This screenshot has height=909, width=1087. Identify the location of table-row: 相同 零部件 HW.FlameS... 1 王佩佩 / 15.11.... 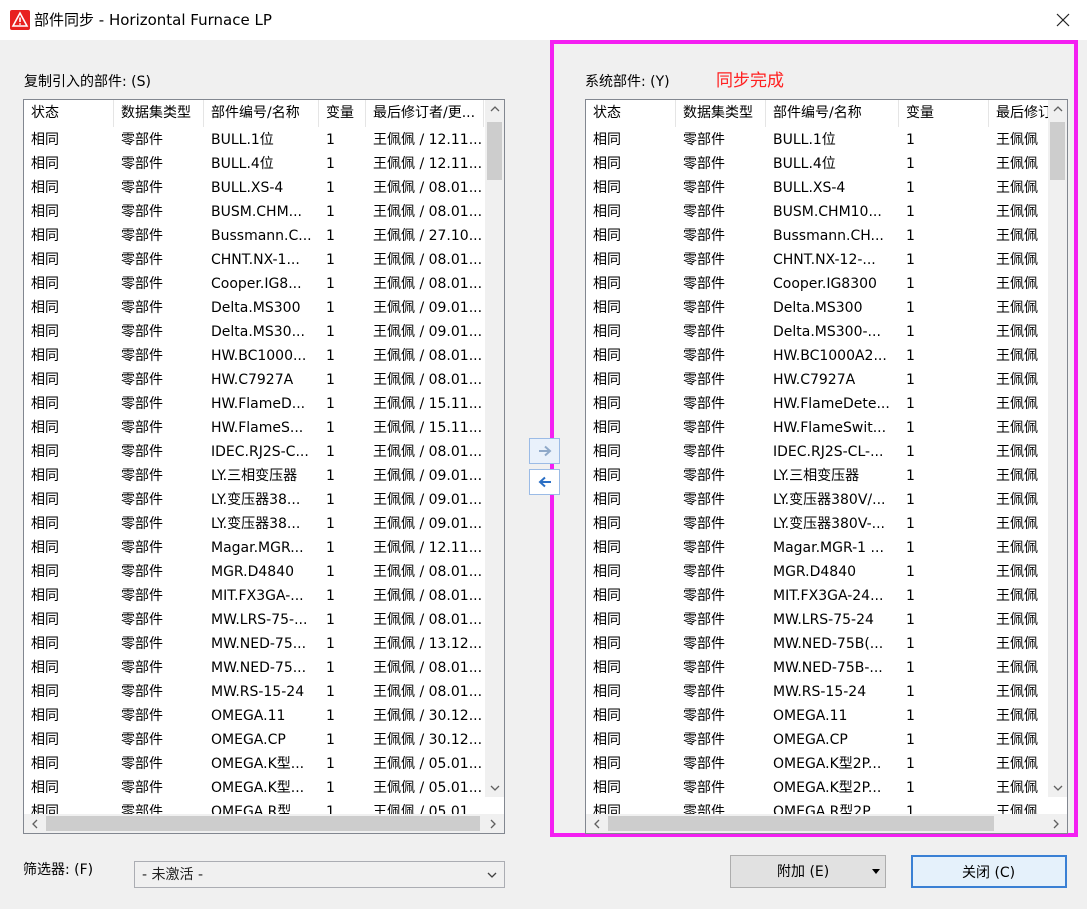
(254, 428).